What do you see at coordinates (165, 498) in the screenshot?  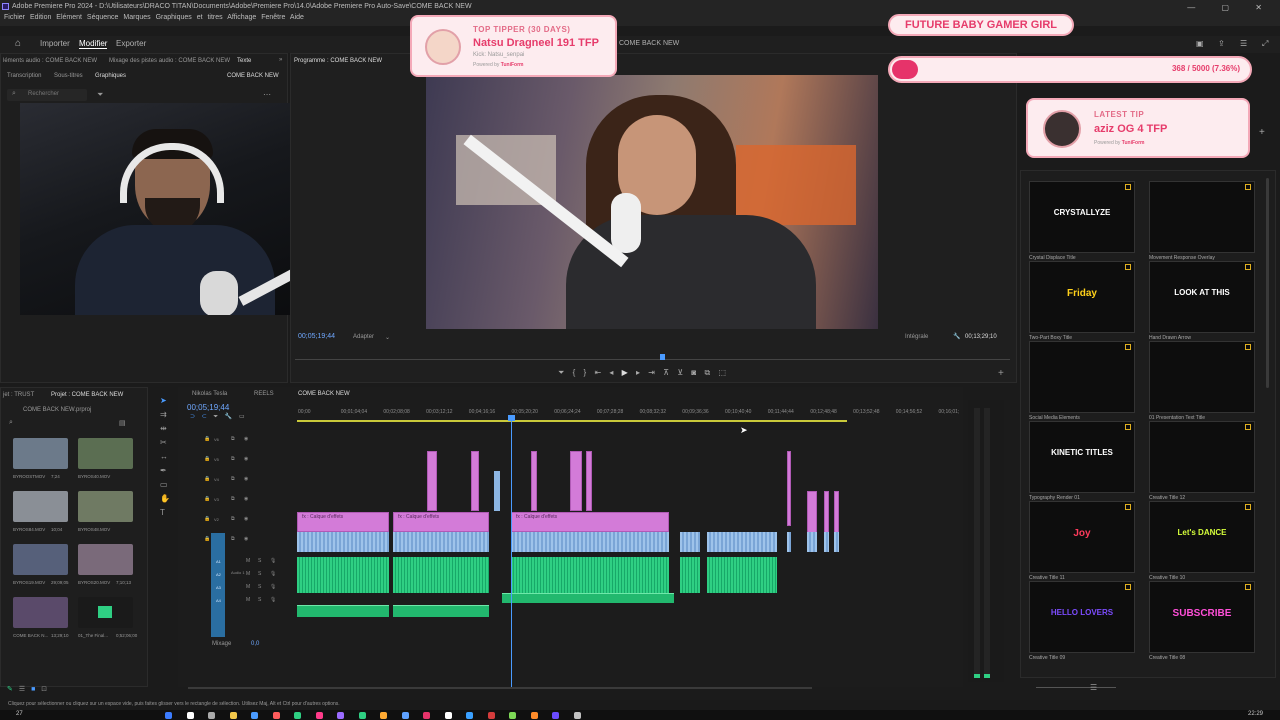 I see `hand-tool-icon: ✋` at bounding box center [165, 498].